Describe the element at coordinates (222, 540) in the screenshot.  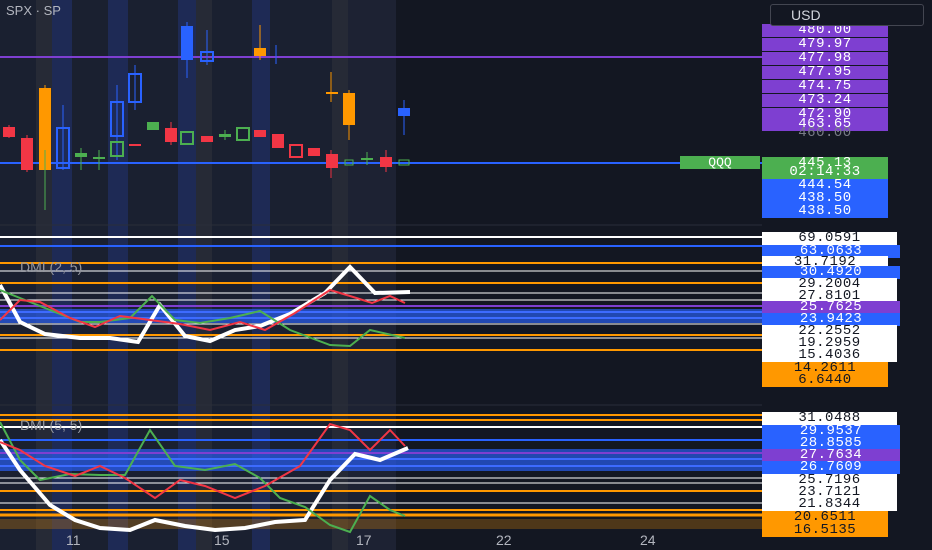
I see `time-label: 15` at that location.